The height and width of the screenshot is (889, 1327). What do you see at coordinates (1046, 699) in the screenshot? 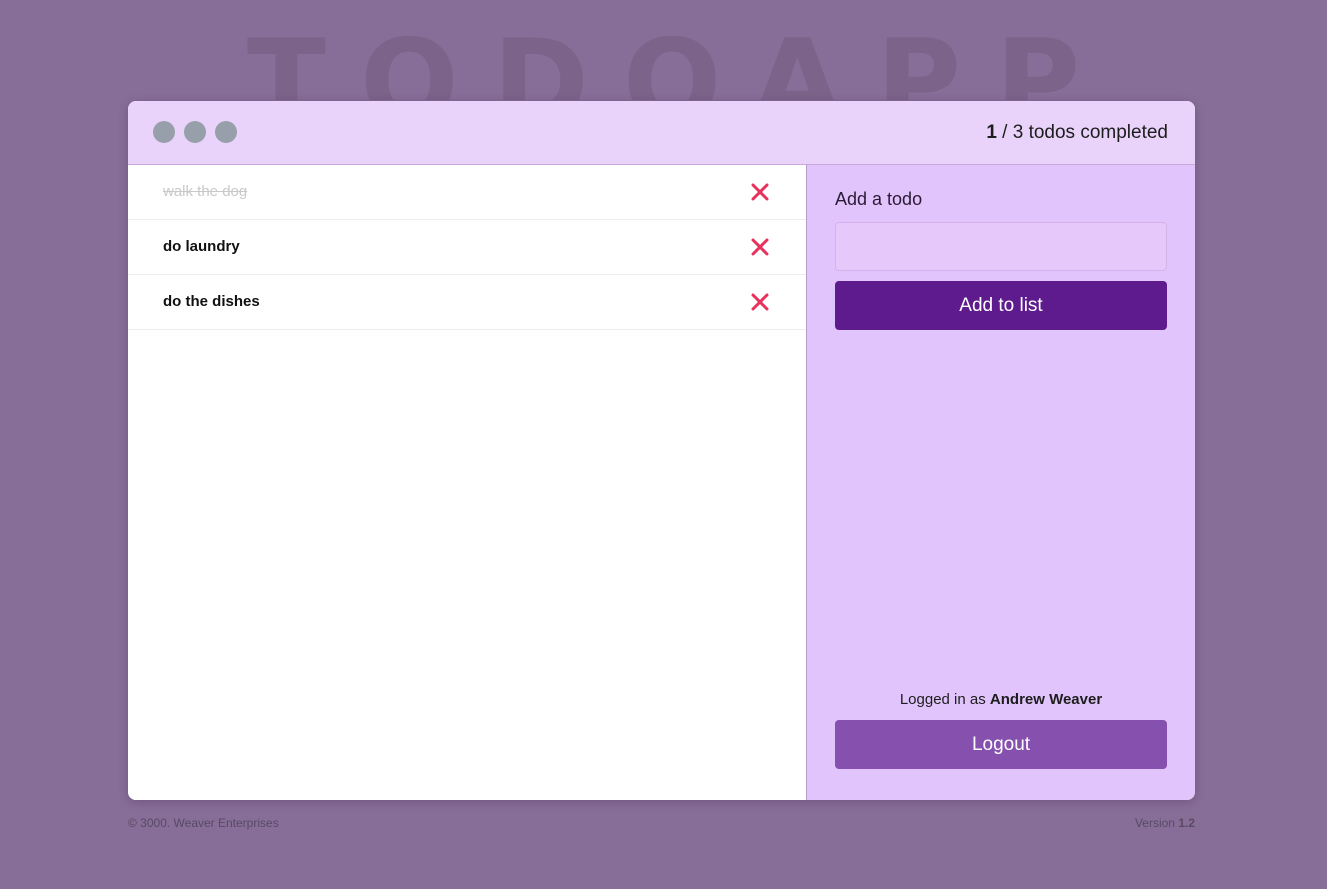
I see `user-name: Andrew Weaver` at bounding box center [1046, 699].